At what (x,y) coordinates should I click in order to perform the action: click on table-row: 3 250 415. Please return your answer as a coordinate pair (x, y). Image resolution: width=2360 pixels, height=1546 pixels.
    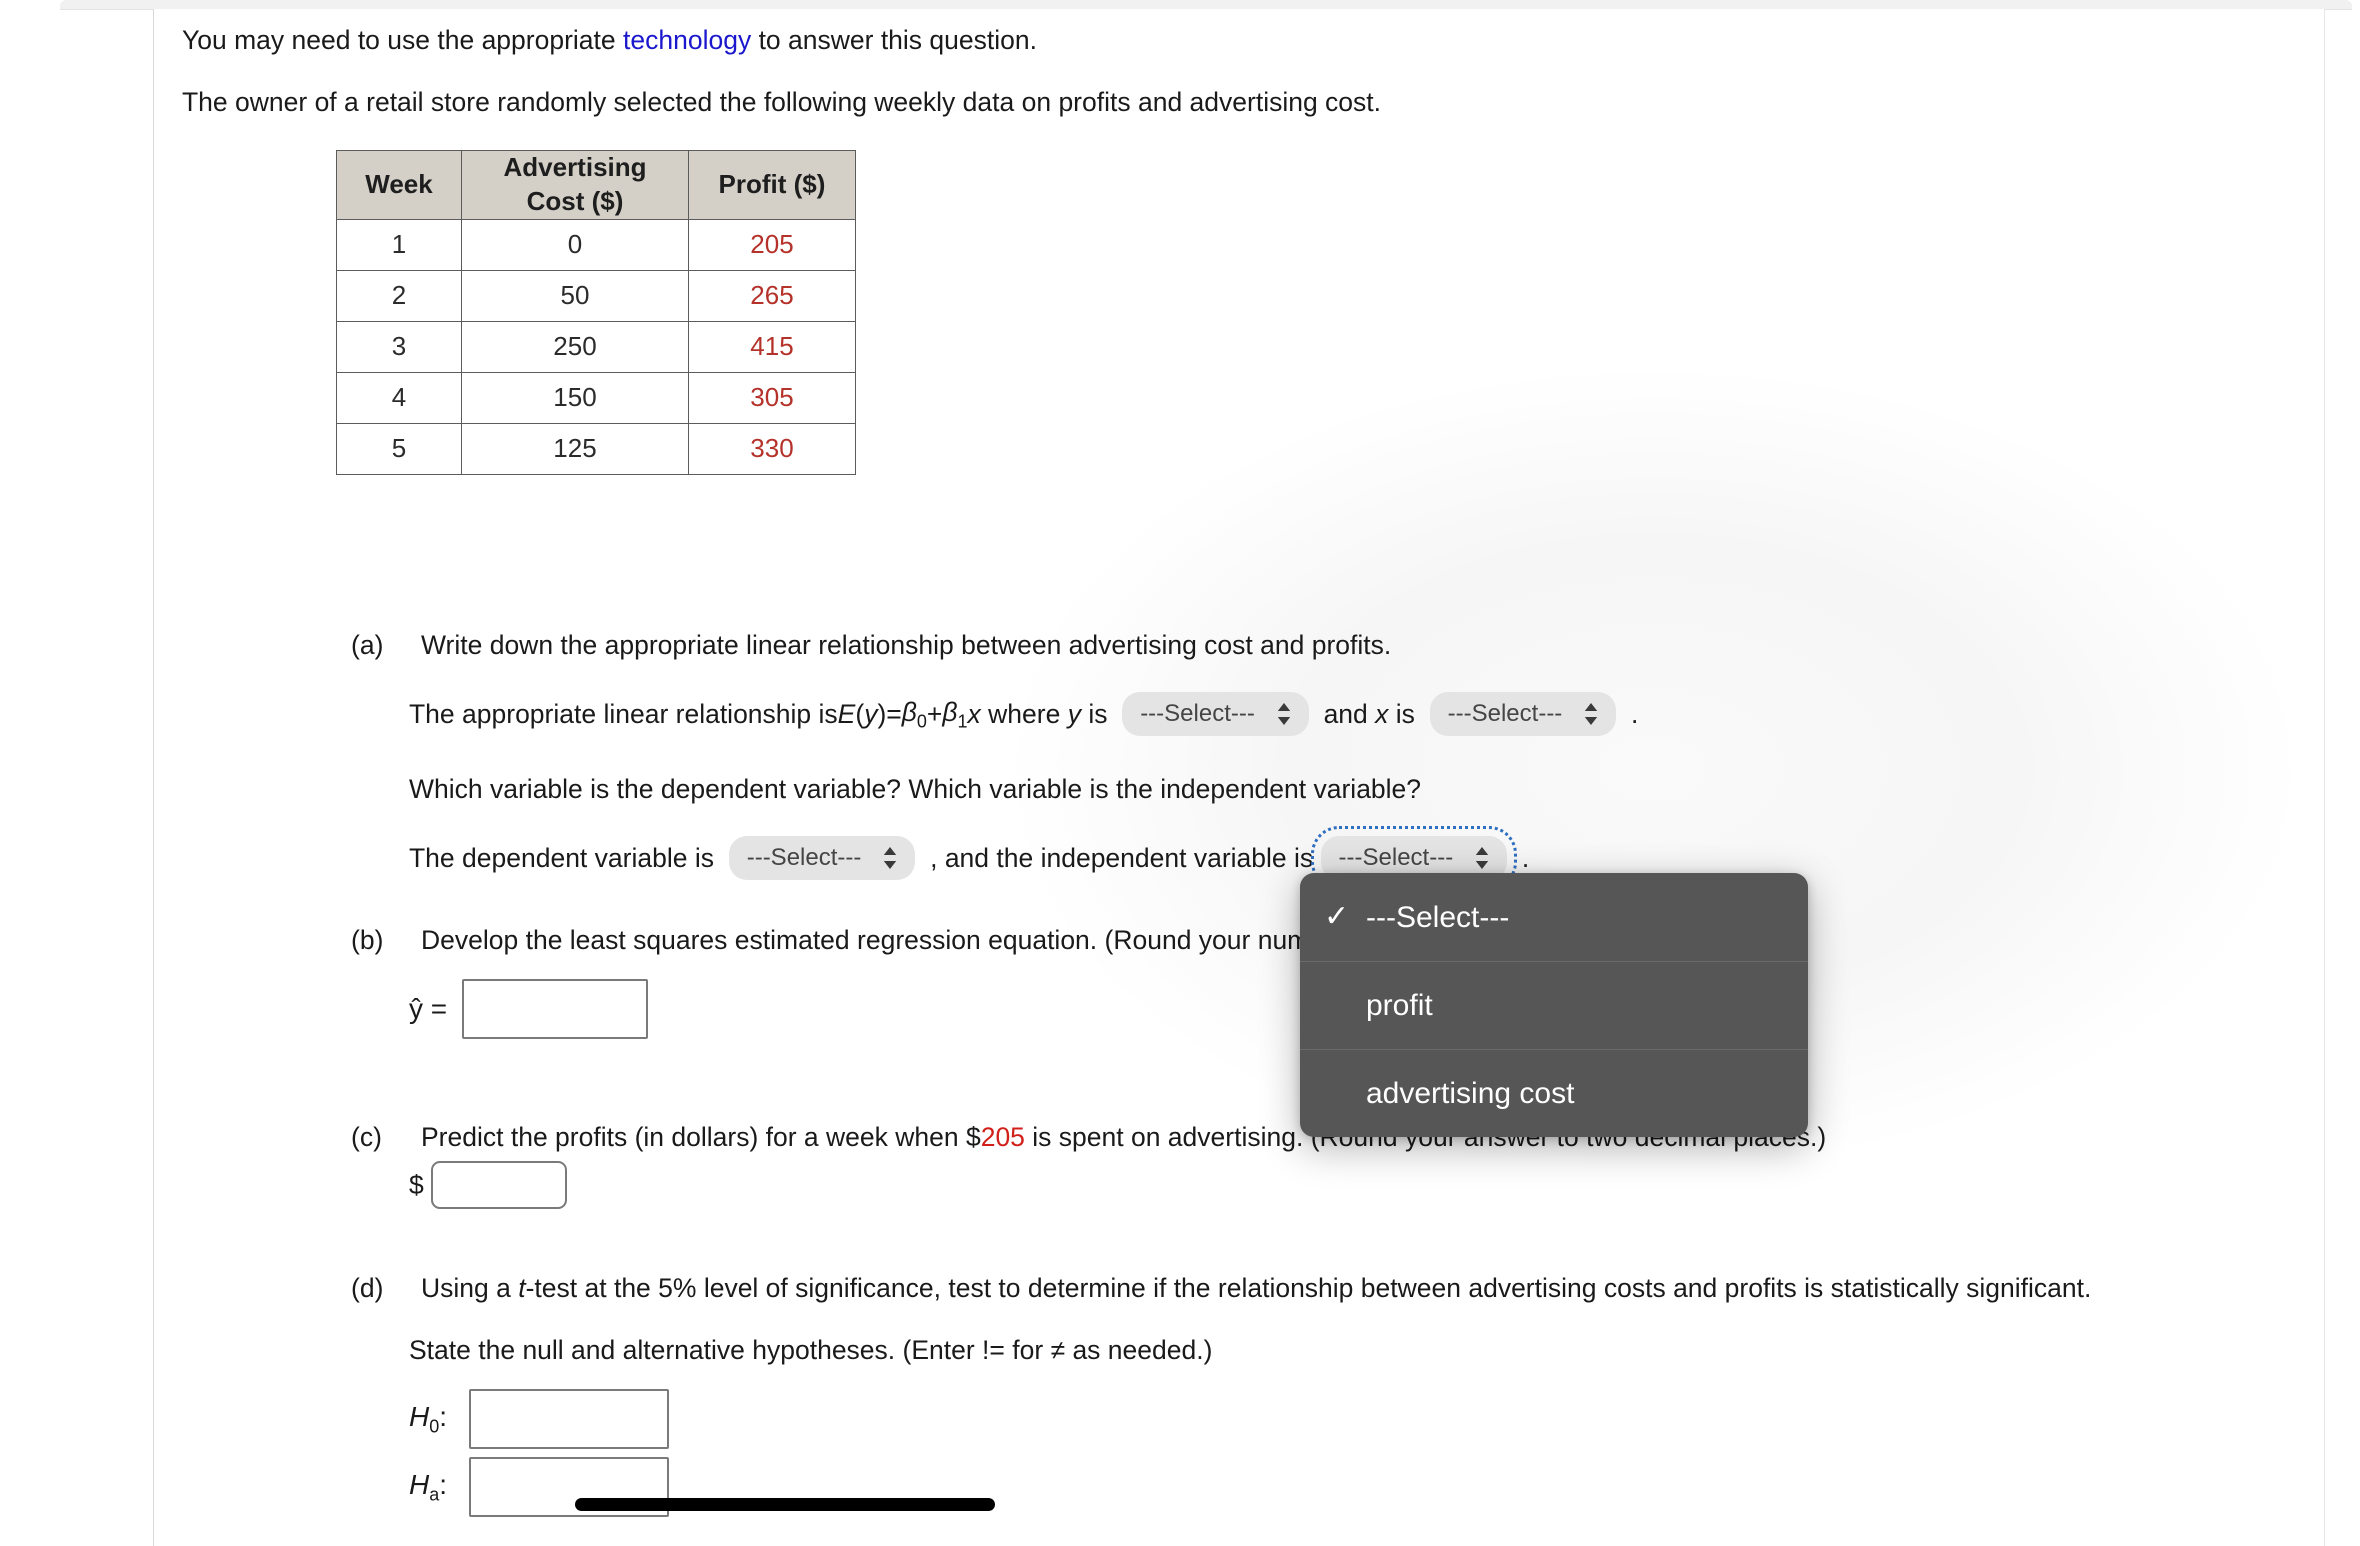
    Looking at the image, I should click on (596, 346).